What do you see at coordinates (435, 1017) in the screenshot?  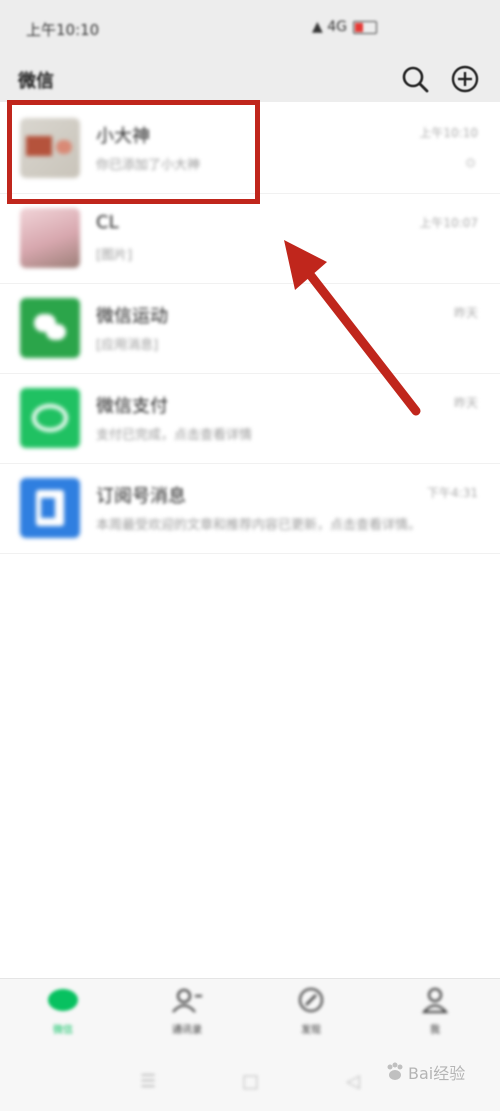 I see `tab-me: 我` at bounding box center [435, 1017].